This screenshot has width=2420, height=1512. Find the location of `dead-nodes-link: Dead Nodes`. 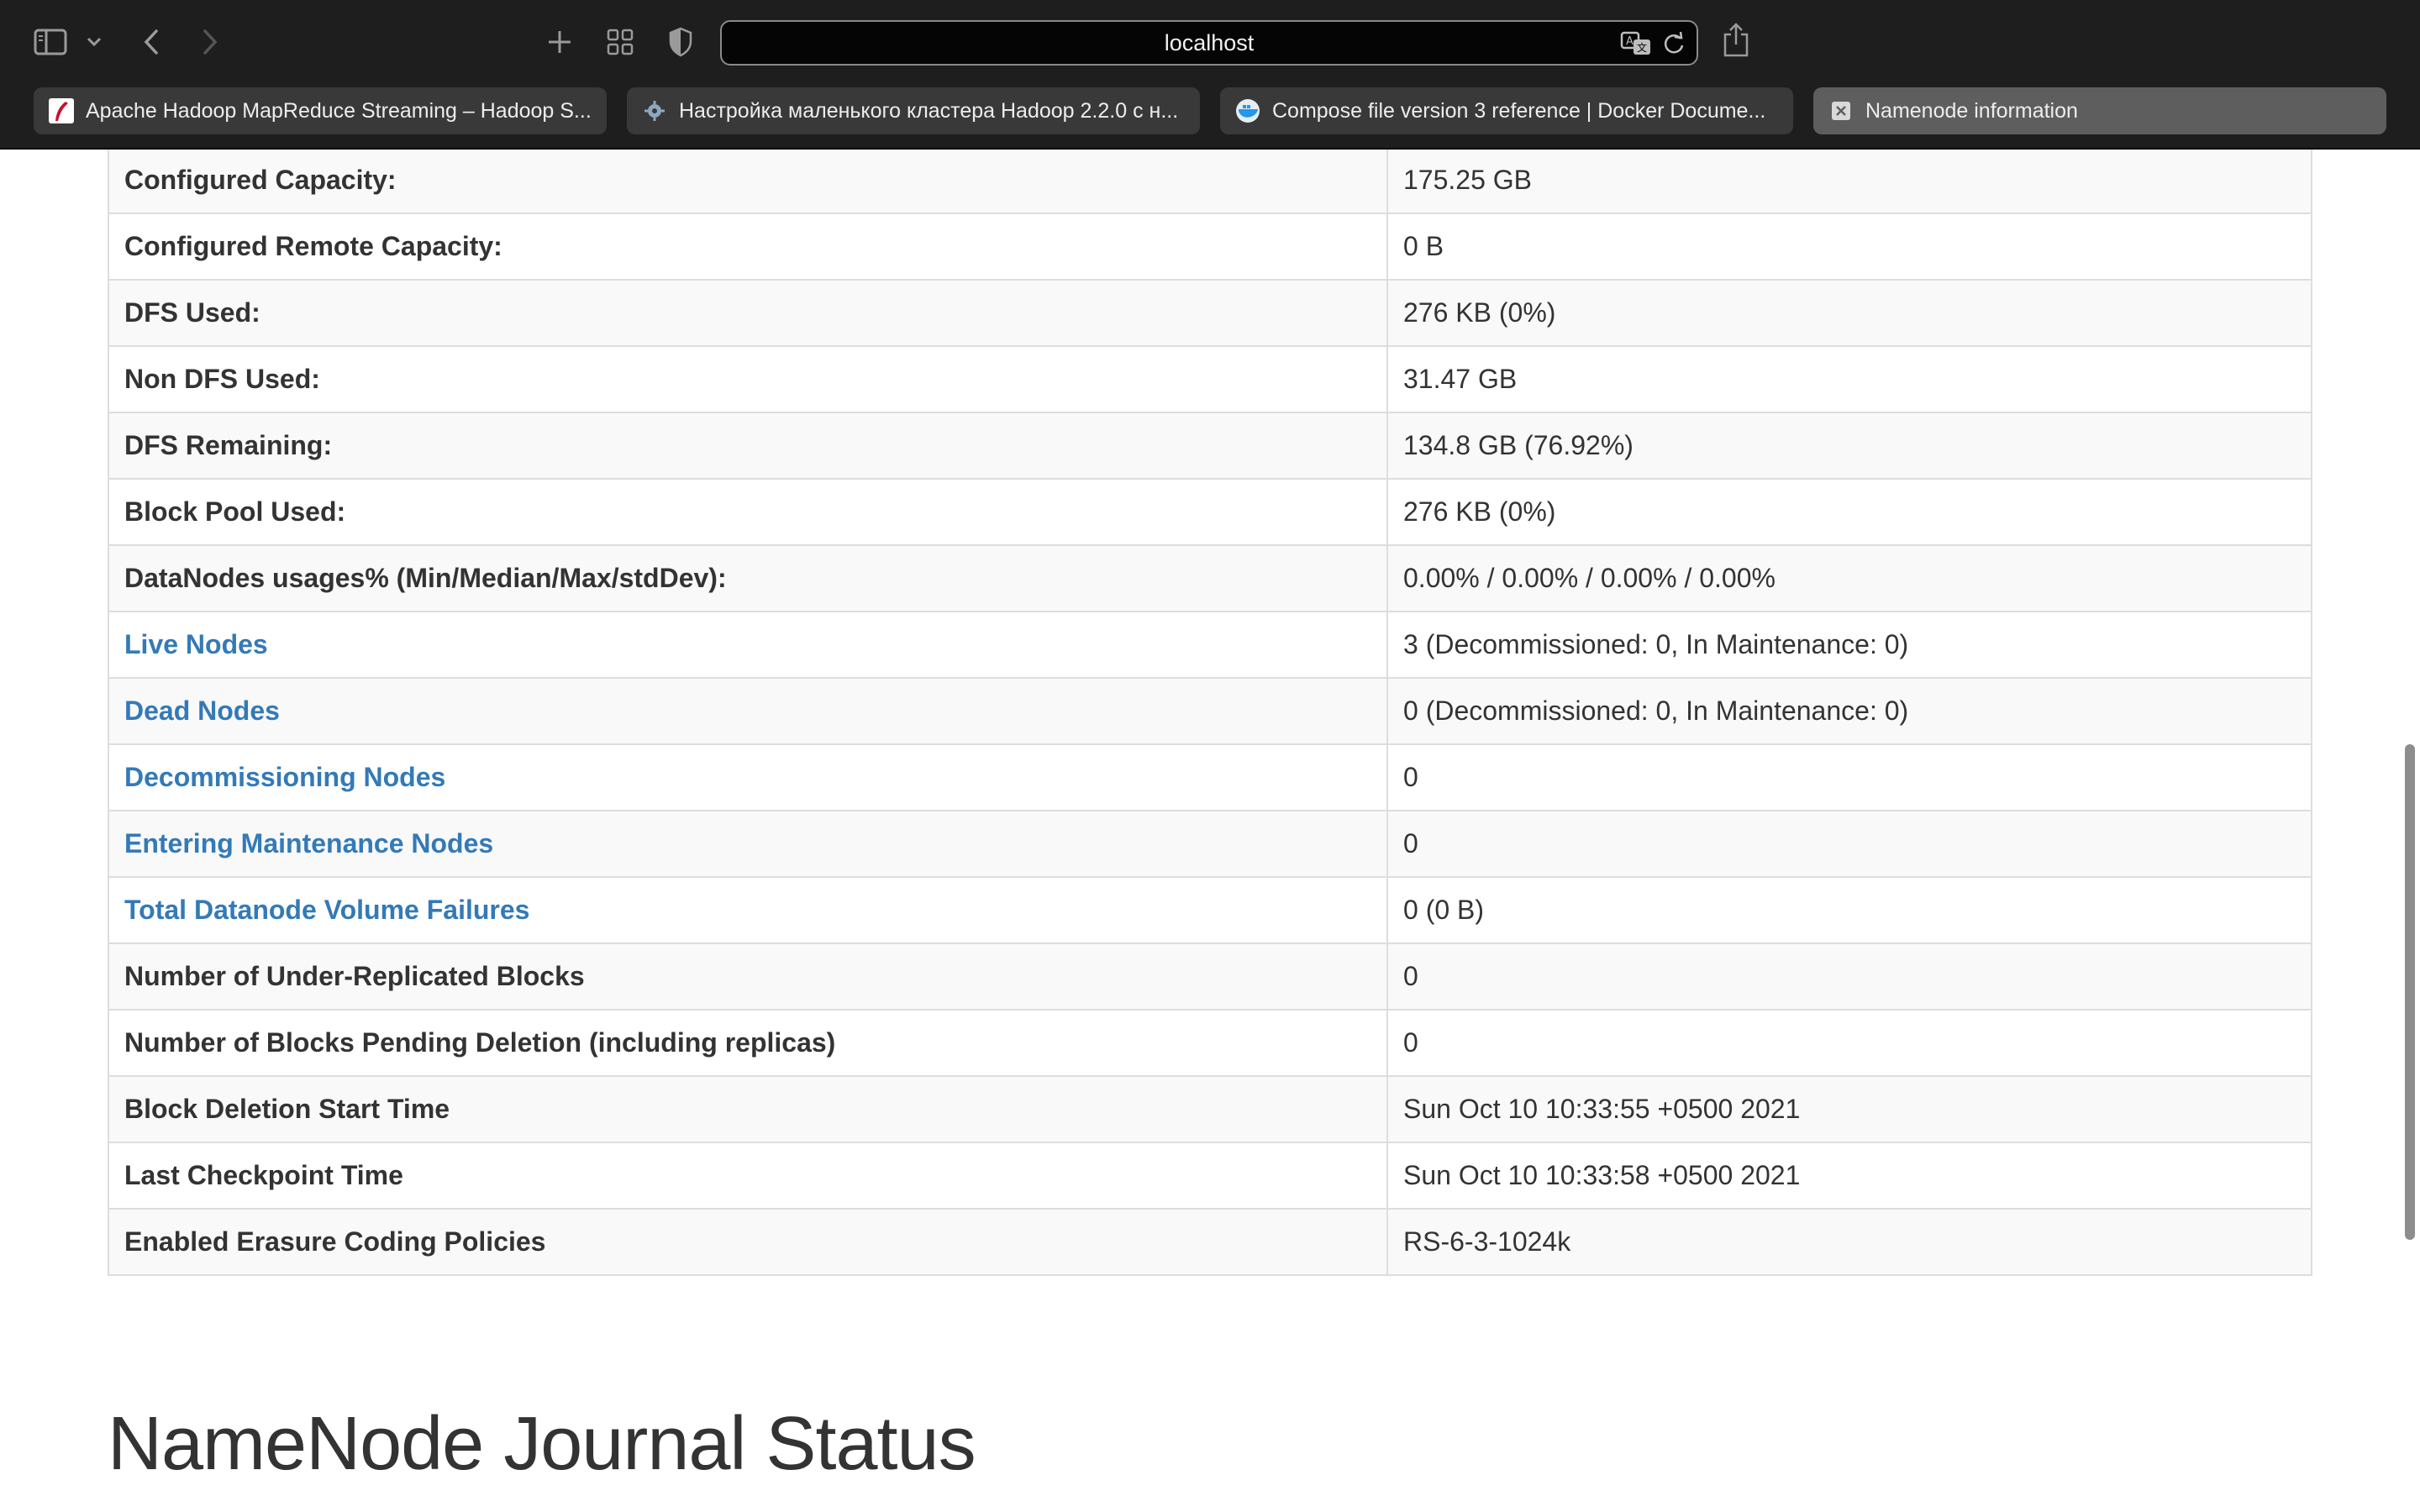

dead-nodes-link: Dead Nodes is located at coordinates (748, 711).